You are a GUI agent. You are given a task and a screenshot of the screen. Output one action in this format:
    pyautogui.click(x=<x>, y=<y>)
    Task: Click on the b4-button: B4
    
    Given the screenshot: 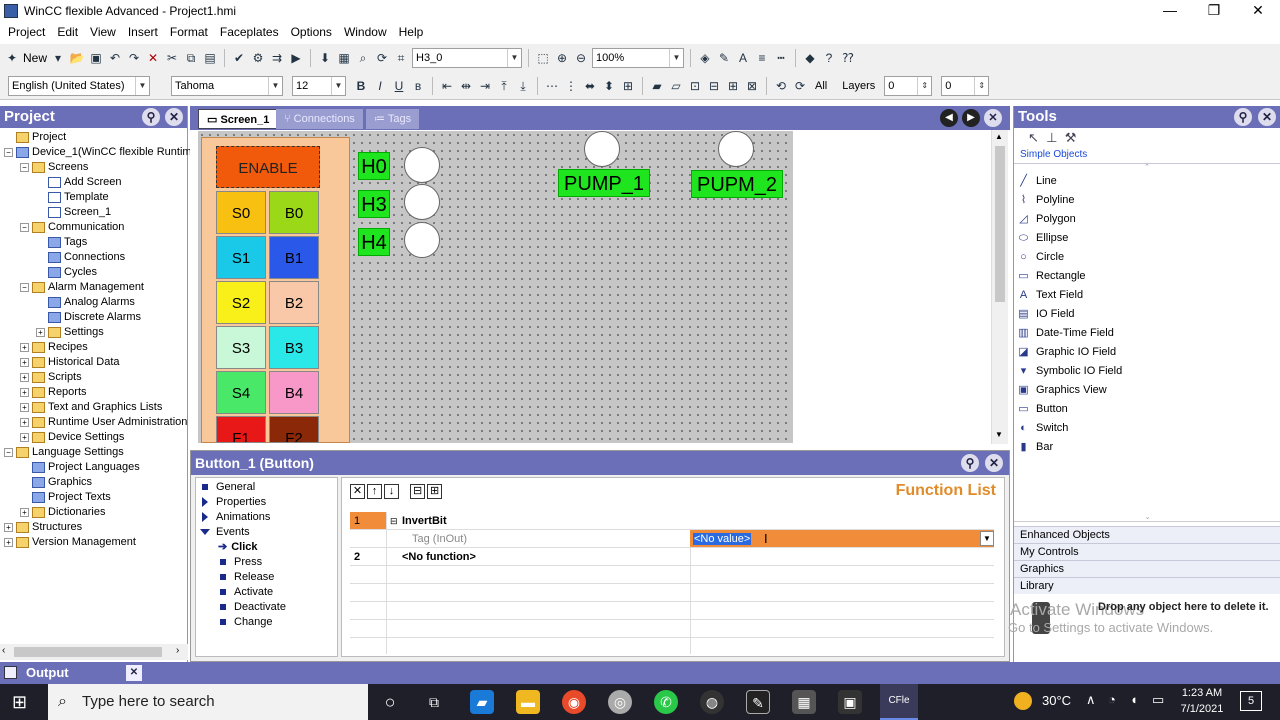 What is the action you would take?
    pyautogui.click(x=294, y=392)
    